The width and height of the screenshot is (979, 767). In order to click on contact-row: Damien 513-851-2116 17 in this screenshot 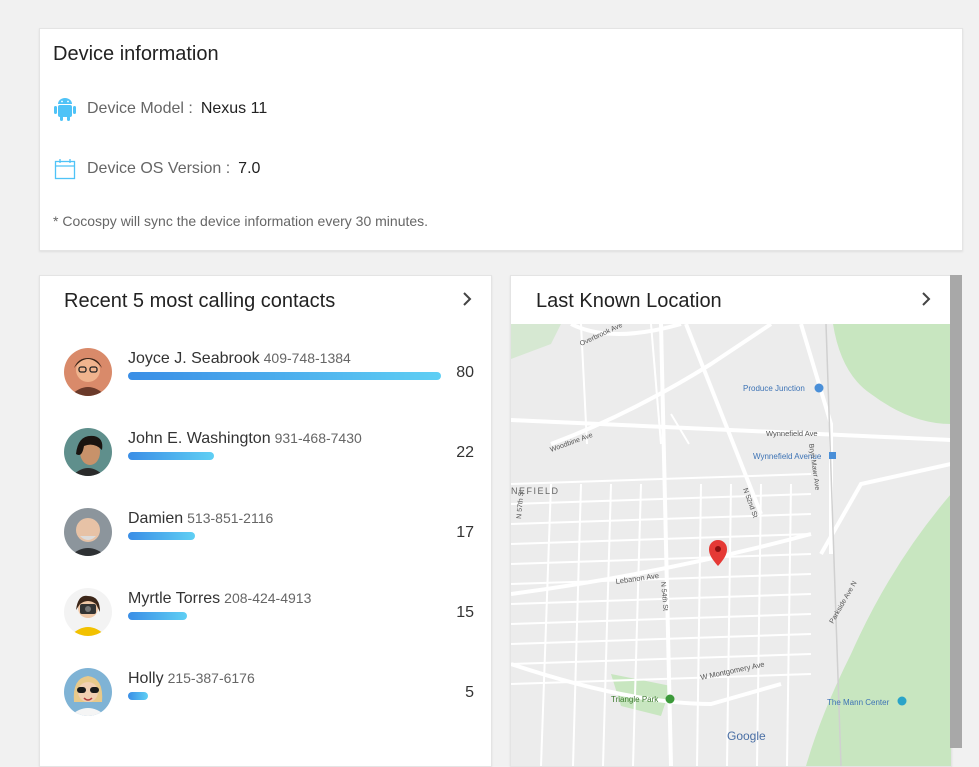, I will do `click(269, 533)`.